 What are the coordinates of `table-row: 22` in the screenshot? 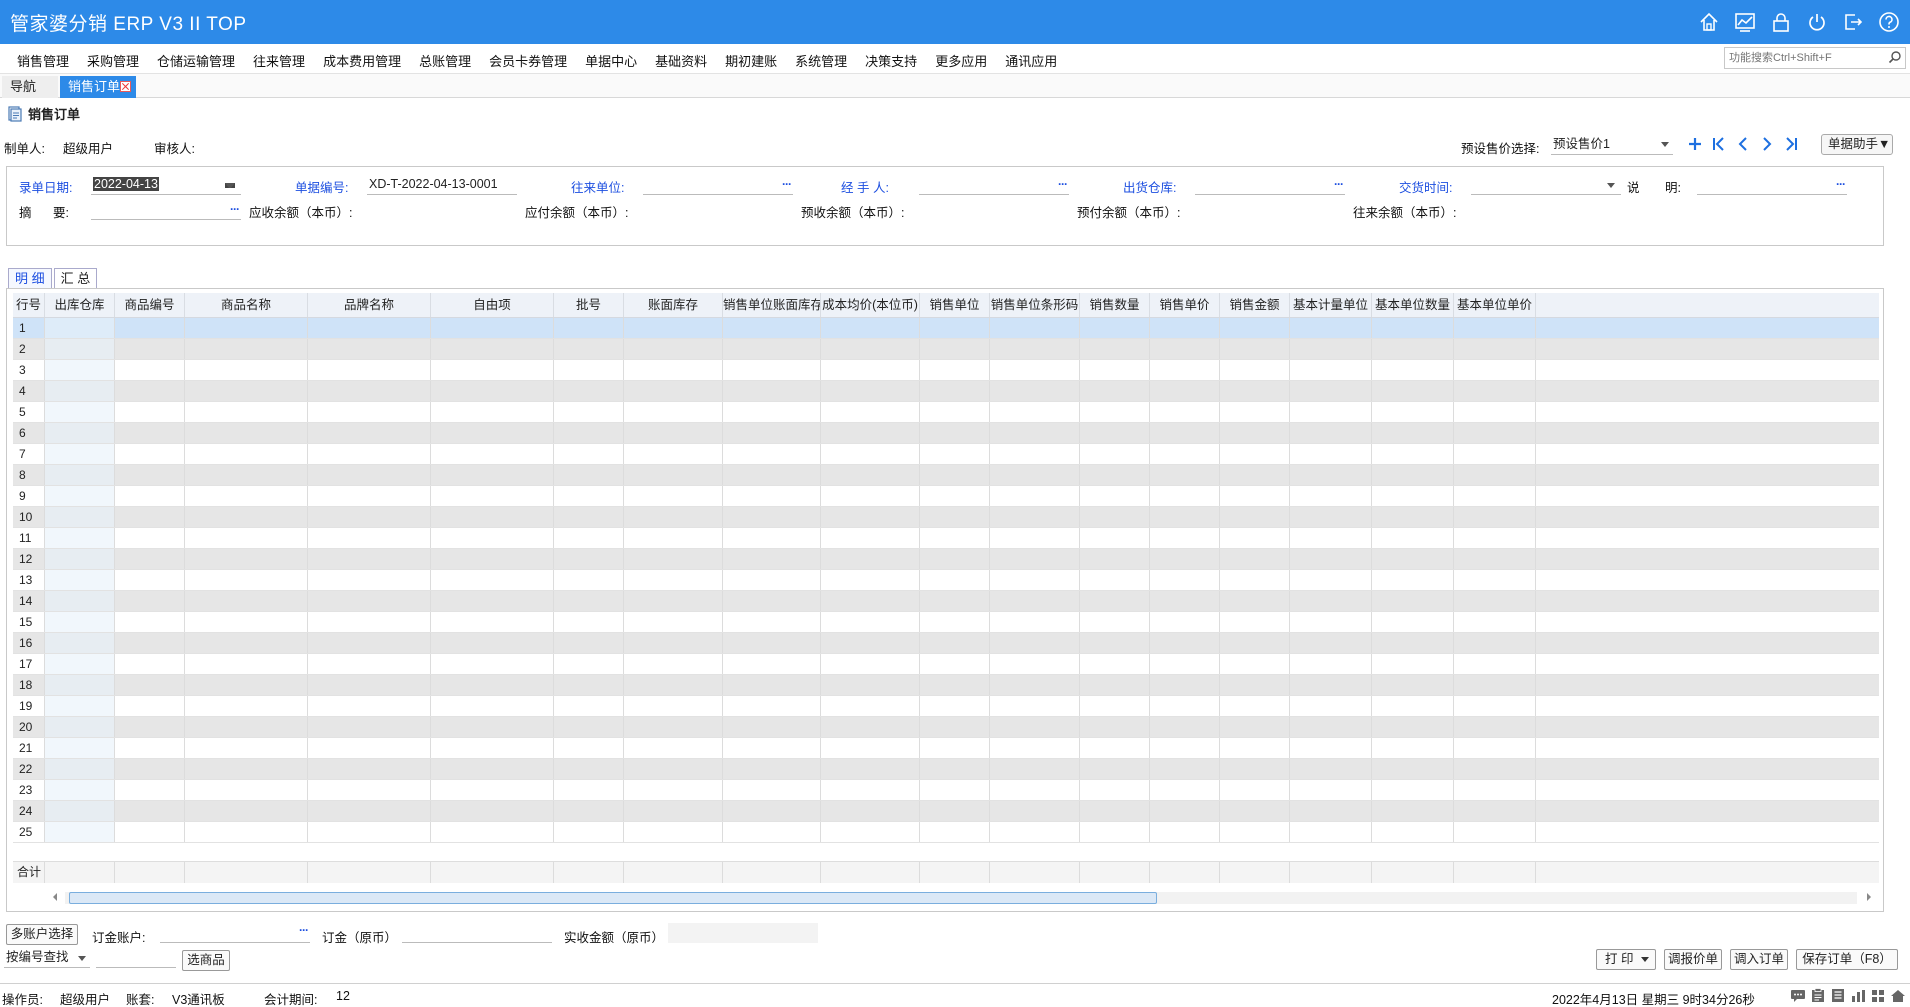 It's located at (946, 769).